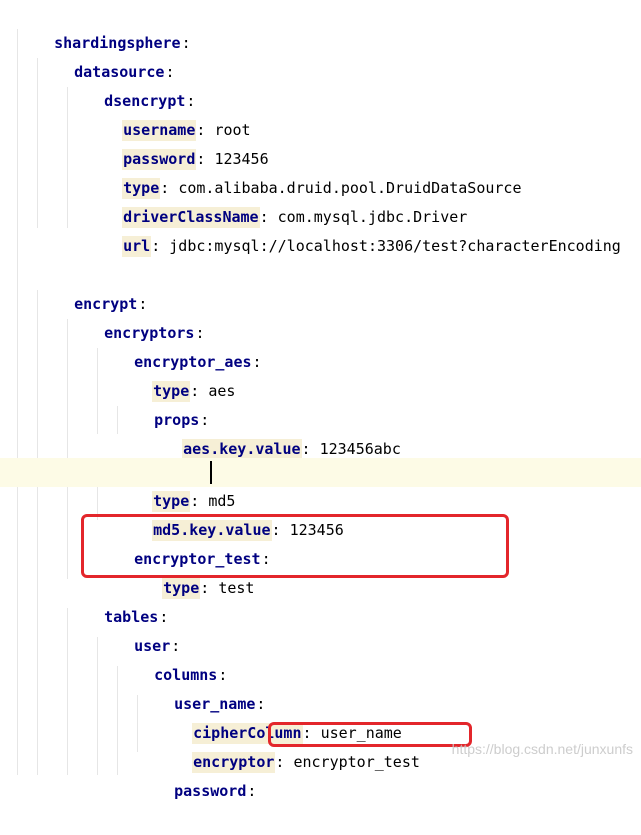 This screenshot has height=835, width=641. I want to click on yaml-key: password, so click(210, 791).